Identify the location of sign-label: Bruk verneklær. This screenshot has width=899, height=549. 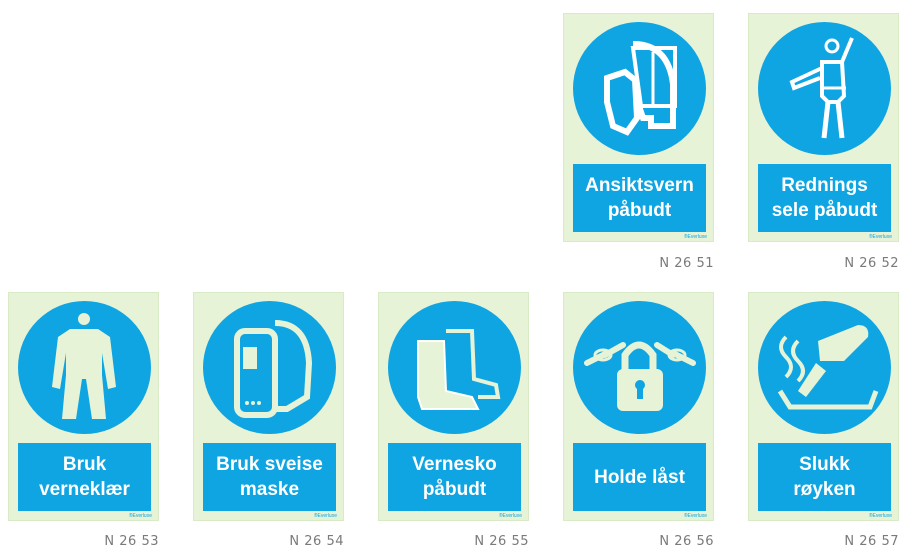
(84, 477).